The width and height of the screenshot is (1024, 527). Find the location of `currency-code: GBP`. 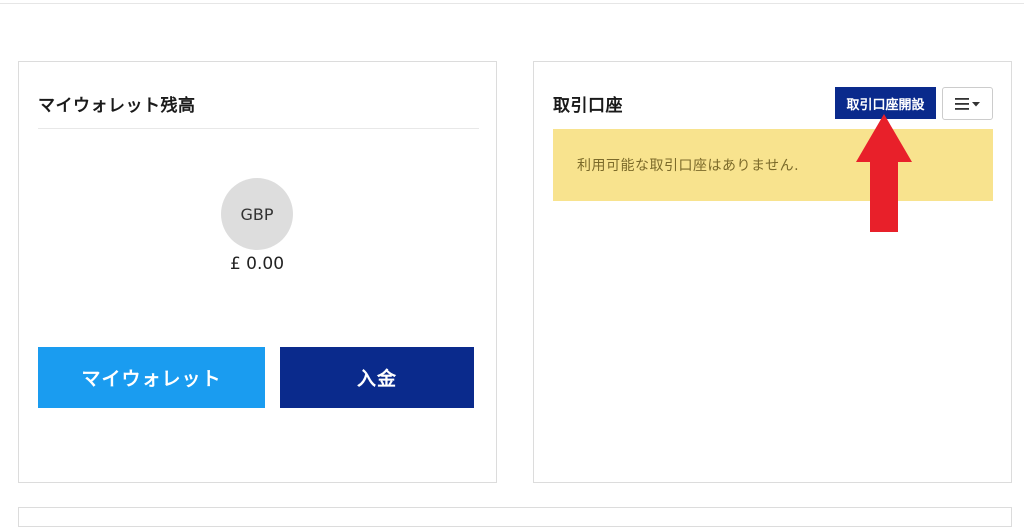

currency-code: GBP is located at coordinates (257, 214).